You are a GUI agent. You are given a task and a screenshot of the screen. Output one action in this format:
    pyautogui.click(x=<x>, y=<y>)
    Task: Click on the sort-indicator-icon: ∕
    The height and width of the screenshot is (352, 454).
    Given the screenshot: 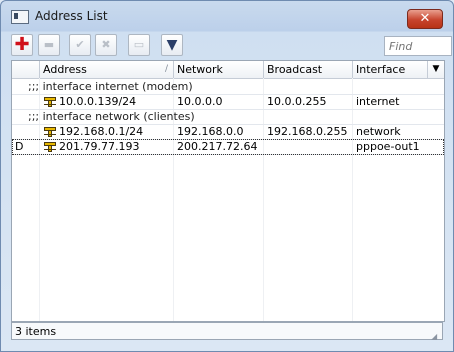 What is the action you would take?
    pyautogui.click(x=166, y=69)
    